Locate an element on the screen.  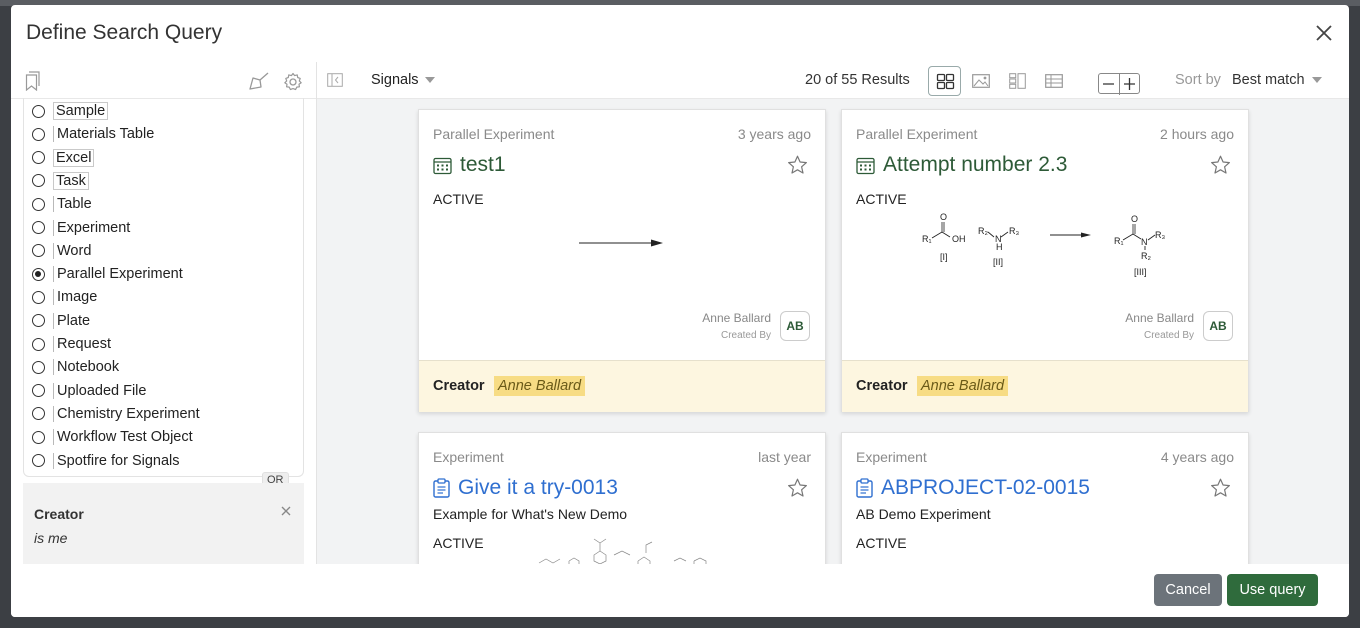
entity-type-label: Workflow Test Object is located at coordinates (123, 437).